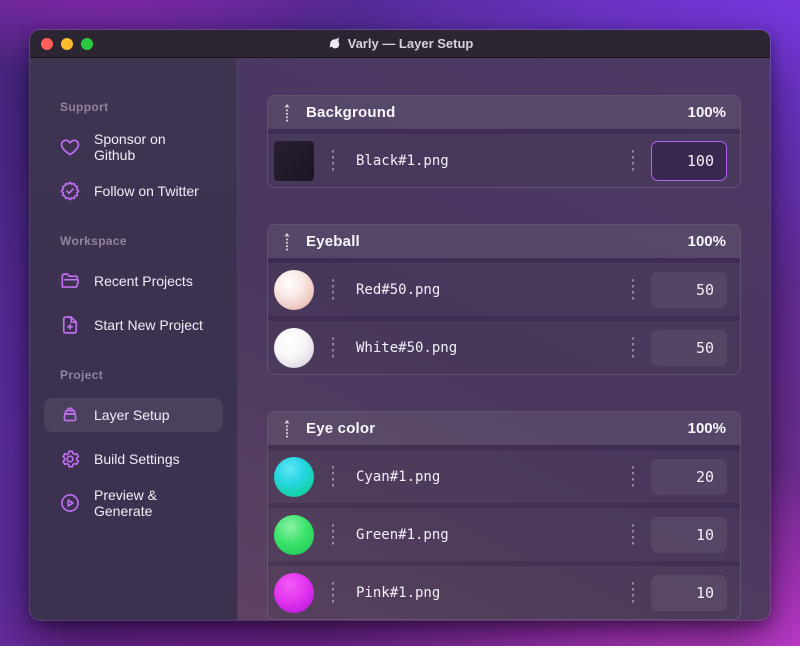 The width and height of the screenshot is (800, 646). Describe the element at coordinates (334, 43) in the screenshot. I see `unicorn-icon` at that location.